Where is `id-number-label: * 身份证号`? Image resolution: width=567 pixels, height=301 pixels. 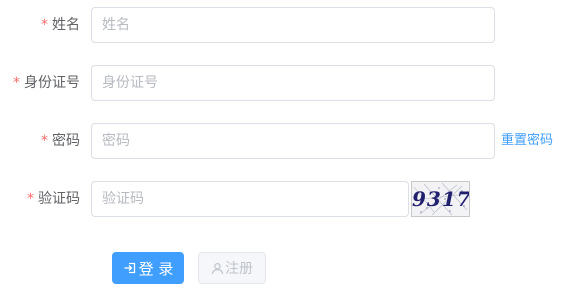
id-number-label: * 身份证号 is located at coordinates (46, 83).